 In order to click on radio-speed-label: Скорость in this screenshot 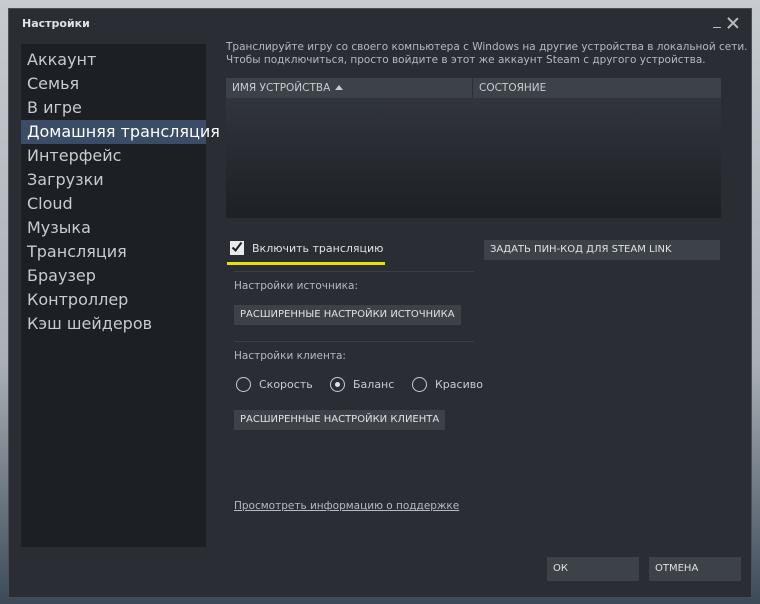, I will do `click(286, 384)`.